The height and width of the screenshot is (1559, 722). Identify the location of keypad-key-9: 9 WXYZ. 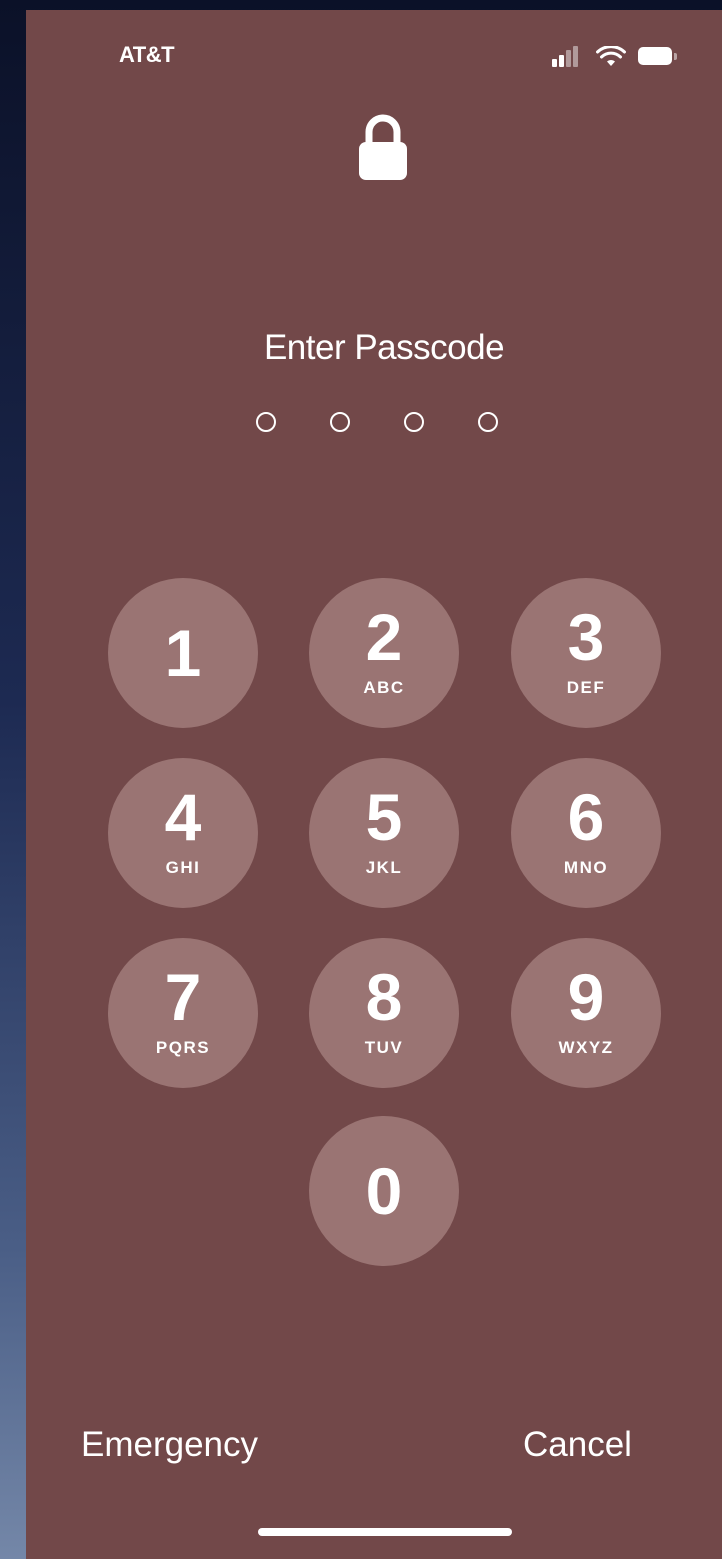
(586, 1013).